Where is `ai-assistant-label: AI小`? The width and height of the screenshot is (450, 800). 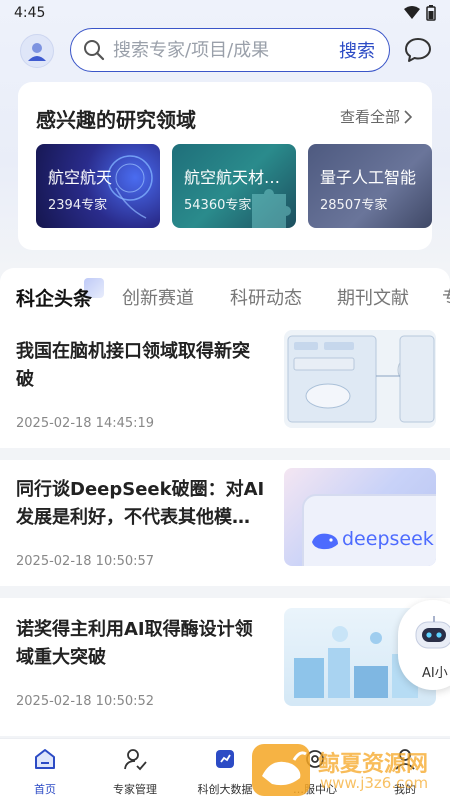
ai-assistant-label: AI小 is located at coordinates (435, 673).